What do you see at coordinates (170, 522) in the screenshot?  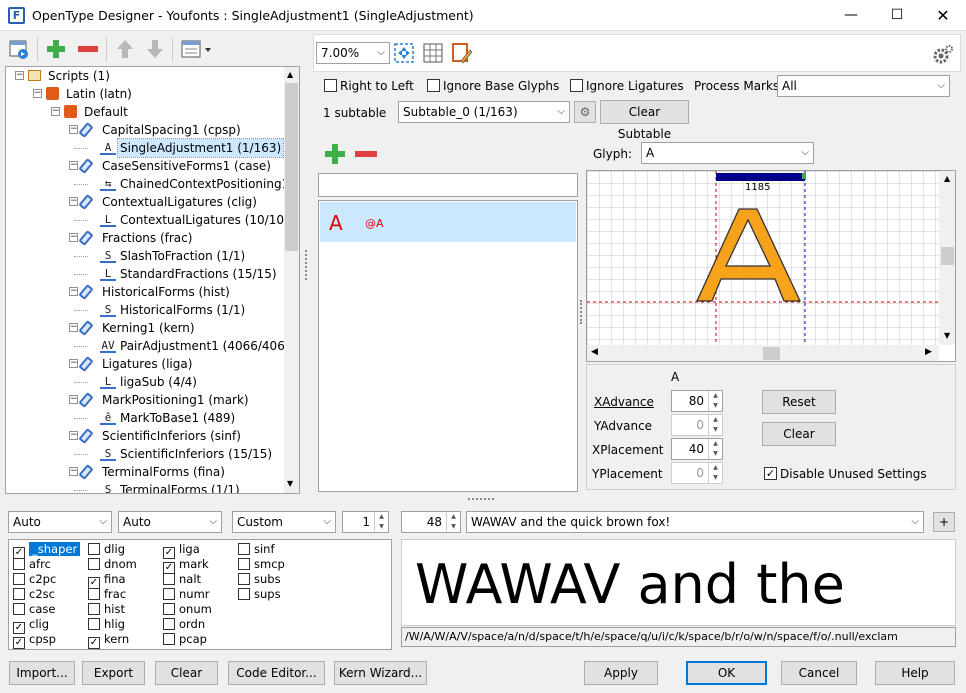 I see `language-combo: Auto ⌵` at bounding box center [170, 522].